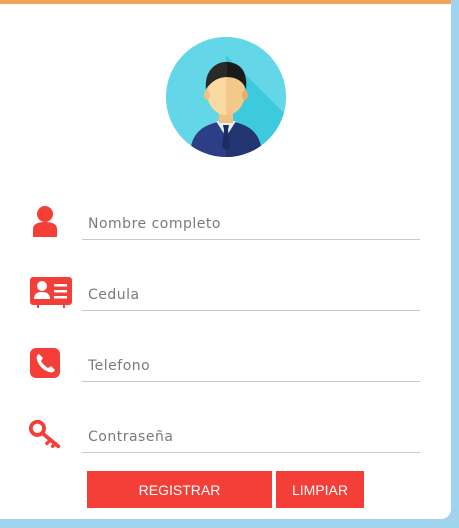  I want to click on avatar, so click(226, 97).